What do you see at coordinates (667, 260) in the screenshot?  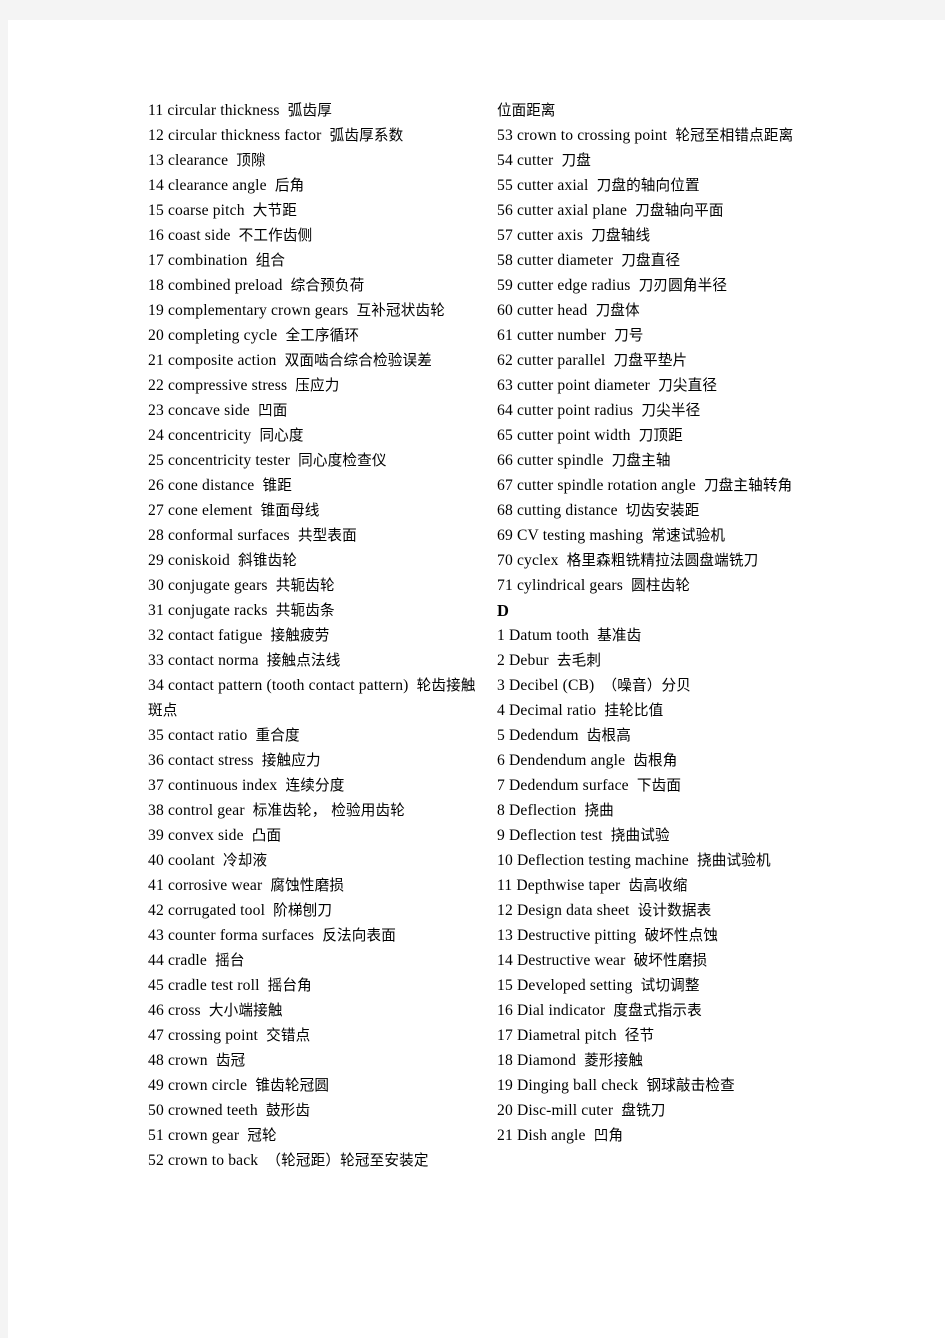 I see `glossary-entry: 58 cutter diameter 刀盘直径` at bounding box center [667, 260].